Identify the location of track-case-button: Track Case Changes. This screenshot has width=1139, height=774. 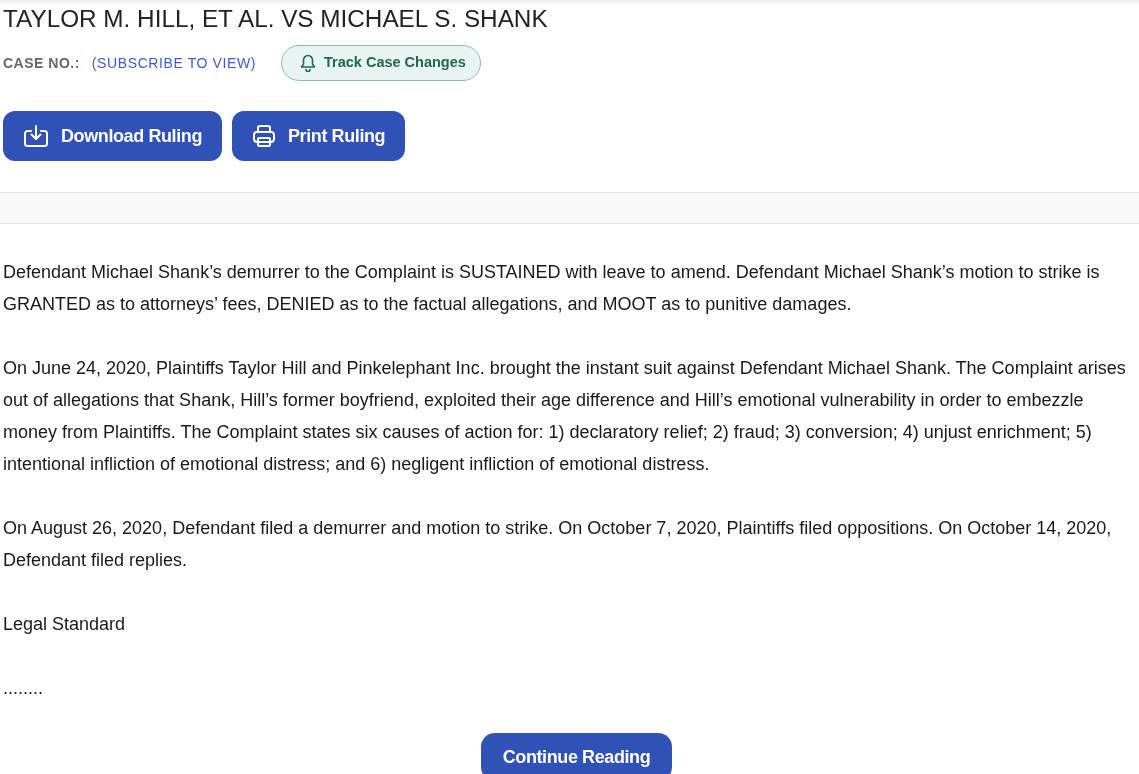
(381, 63).